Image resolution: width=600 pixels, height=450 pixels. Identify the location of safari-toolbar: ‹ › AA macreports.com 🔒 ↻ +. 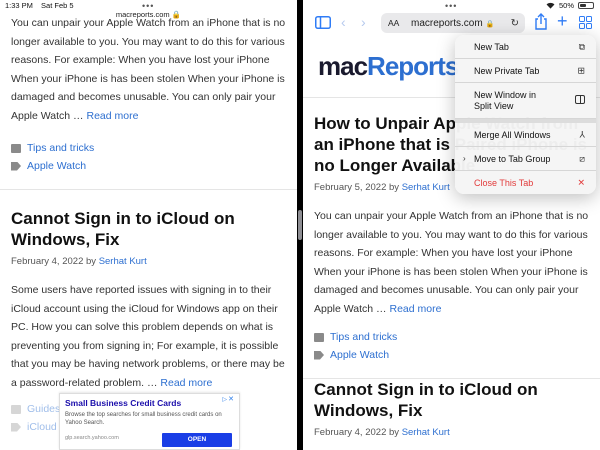
(451, 23).